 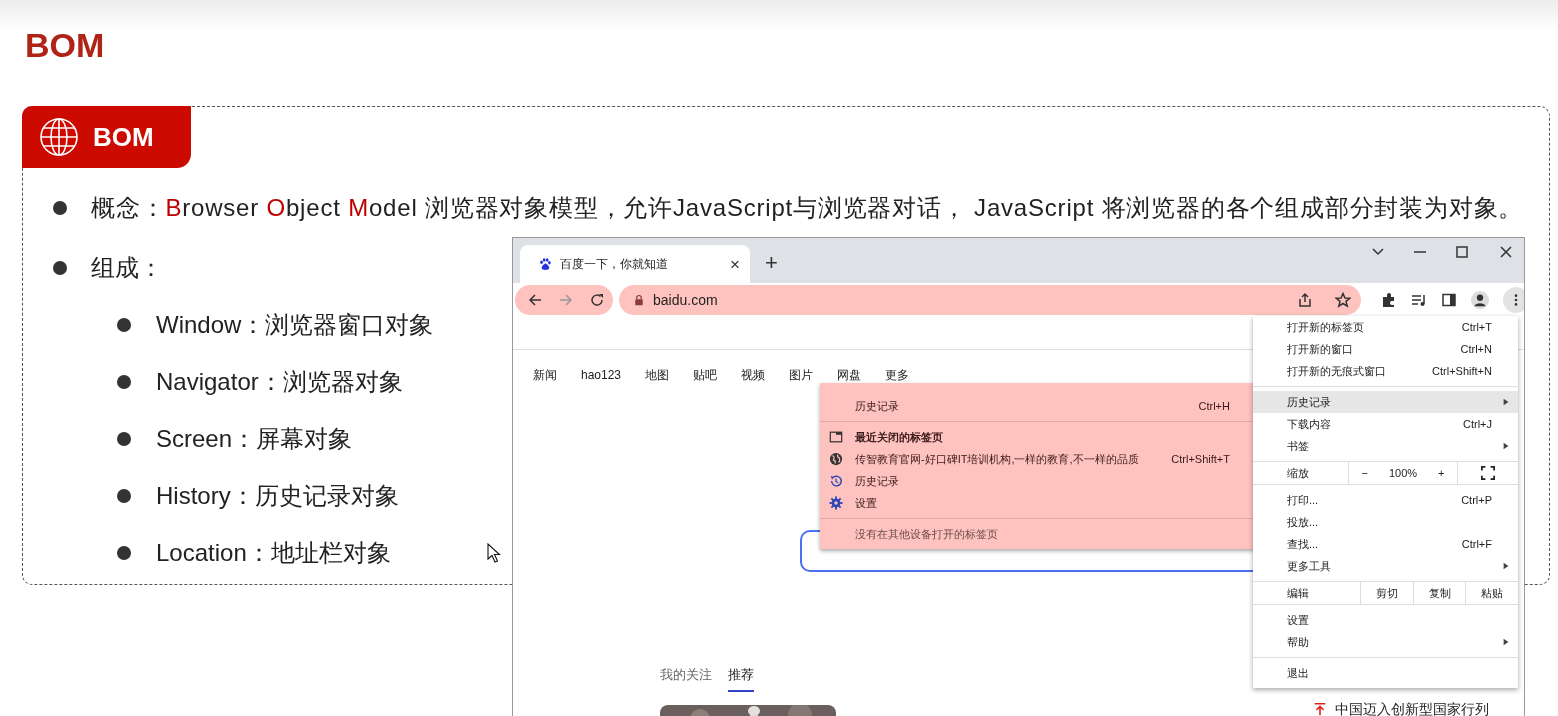 What do you see at coordinates (1513, 300) in the screenshot?
I see `menu-button` at bounding box center [1513, 300].